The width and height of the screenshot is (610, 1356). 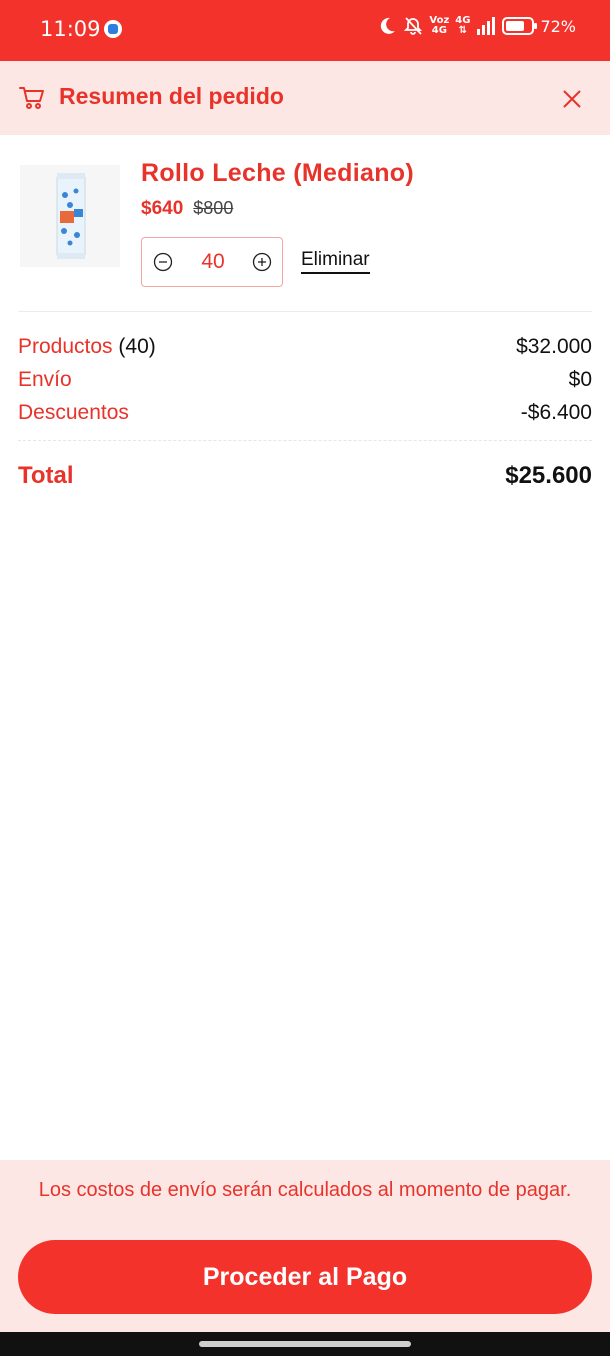 I want to click on summary-row-products: Productos (40) $32.000, so click(x=305, y=348).